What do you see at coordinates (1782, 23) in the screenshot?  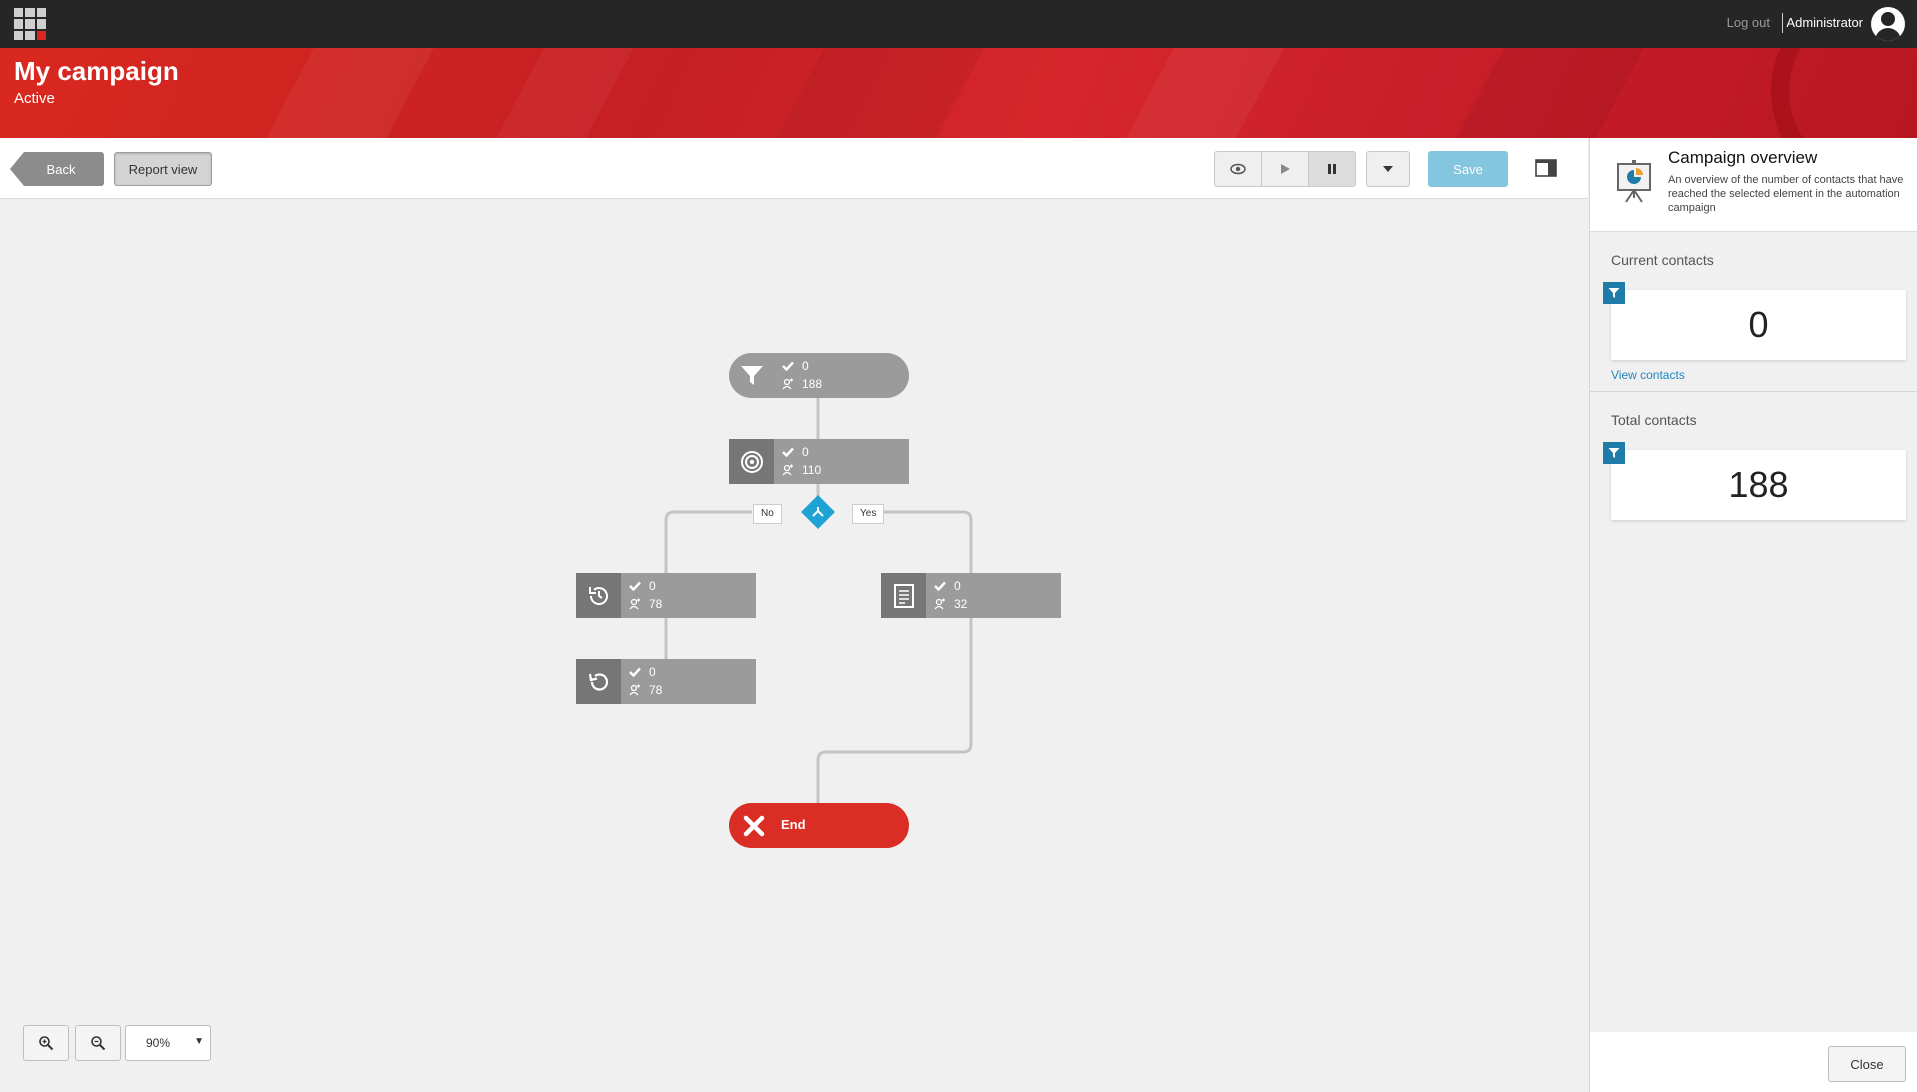 I see `topbar-separator` at bounding box center [1782, 23].